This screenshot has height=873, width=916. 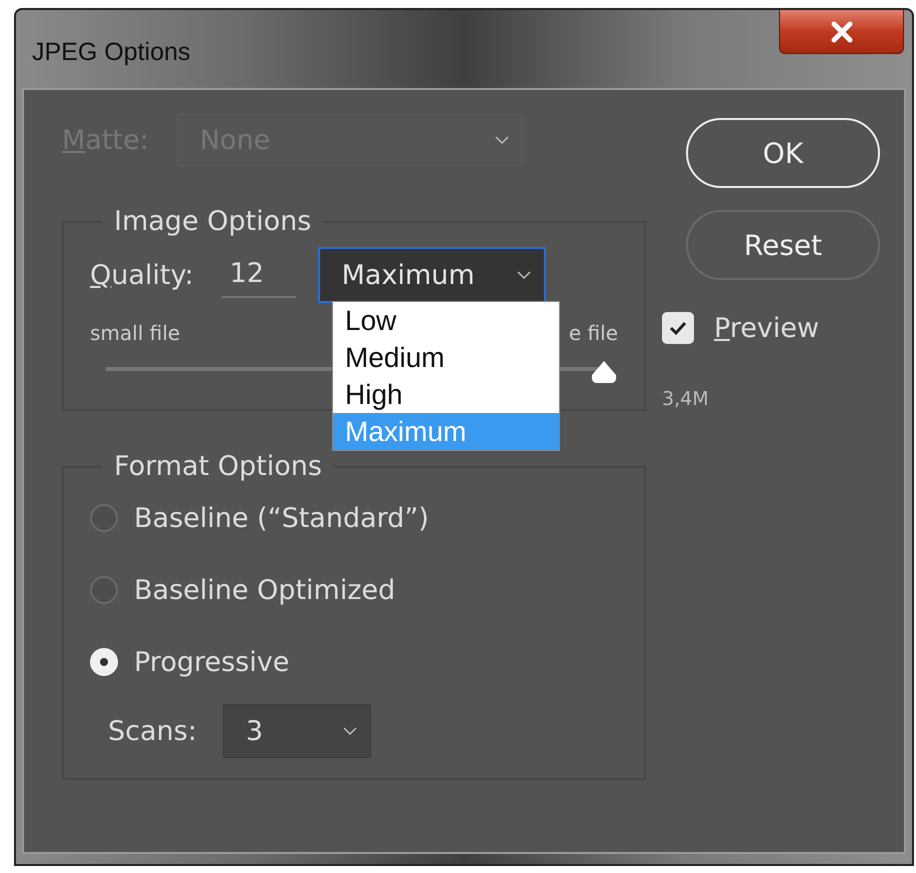 I want to click on ok-button: OK, so click(x=783, y=153).